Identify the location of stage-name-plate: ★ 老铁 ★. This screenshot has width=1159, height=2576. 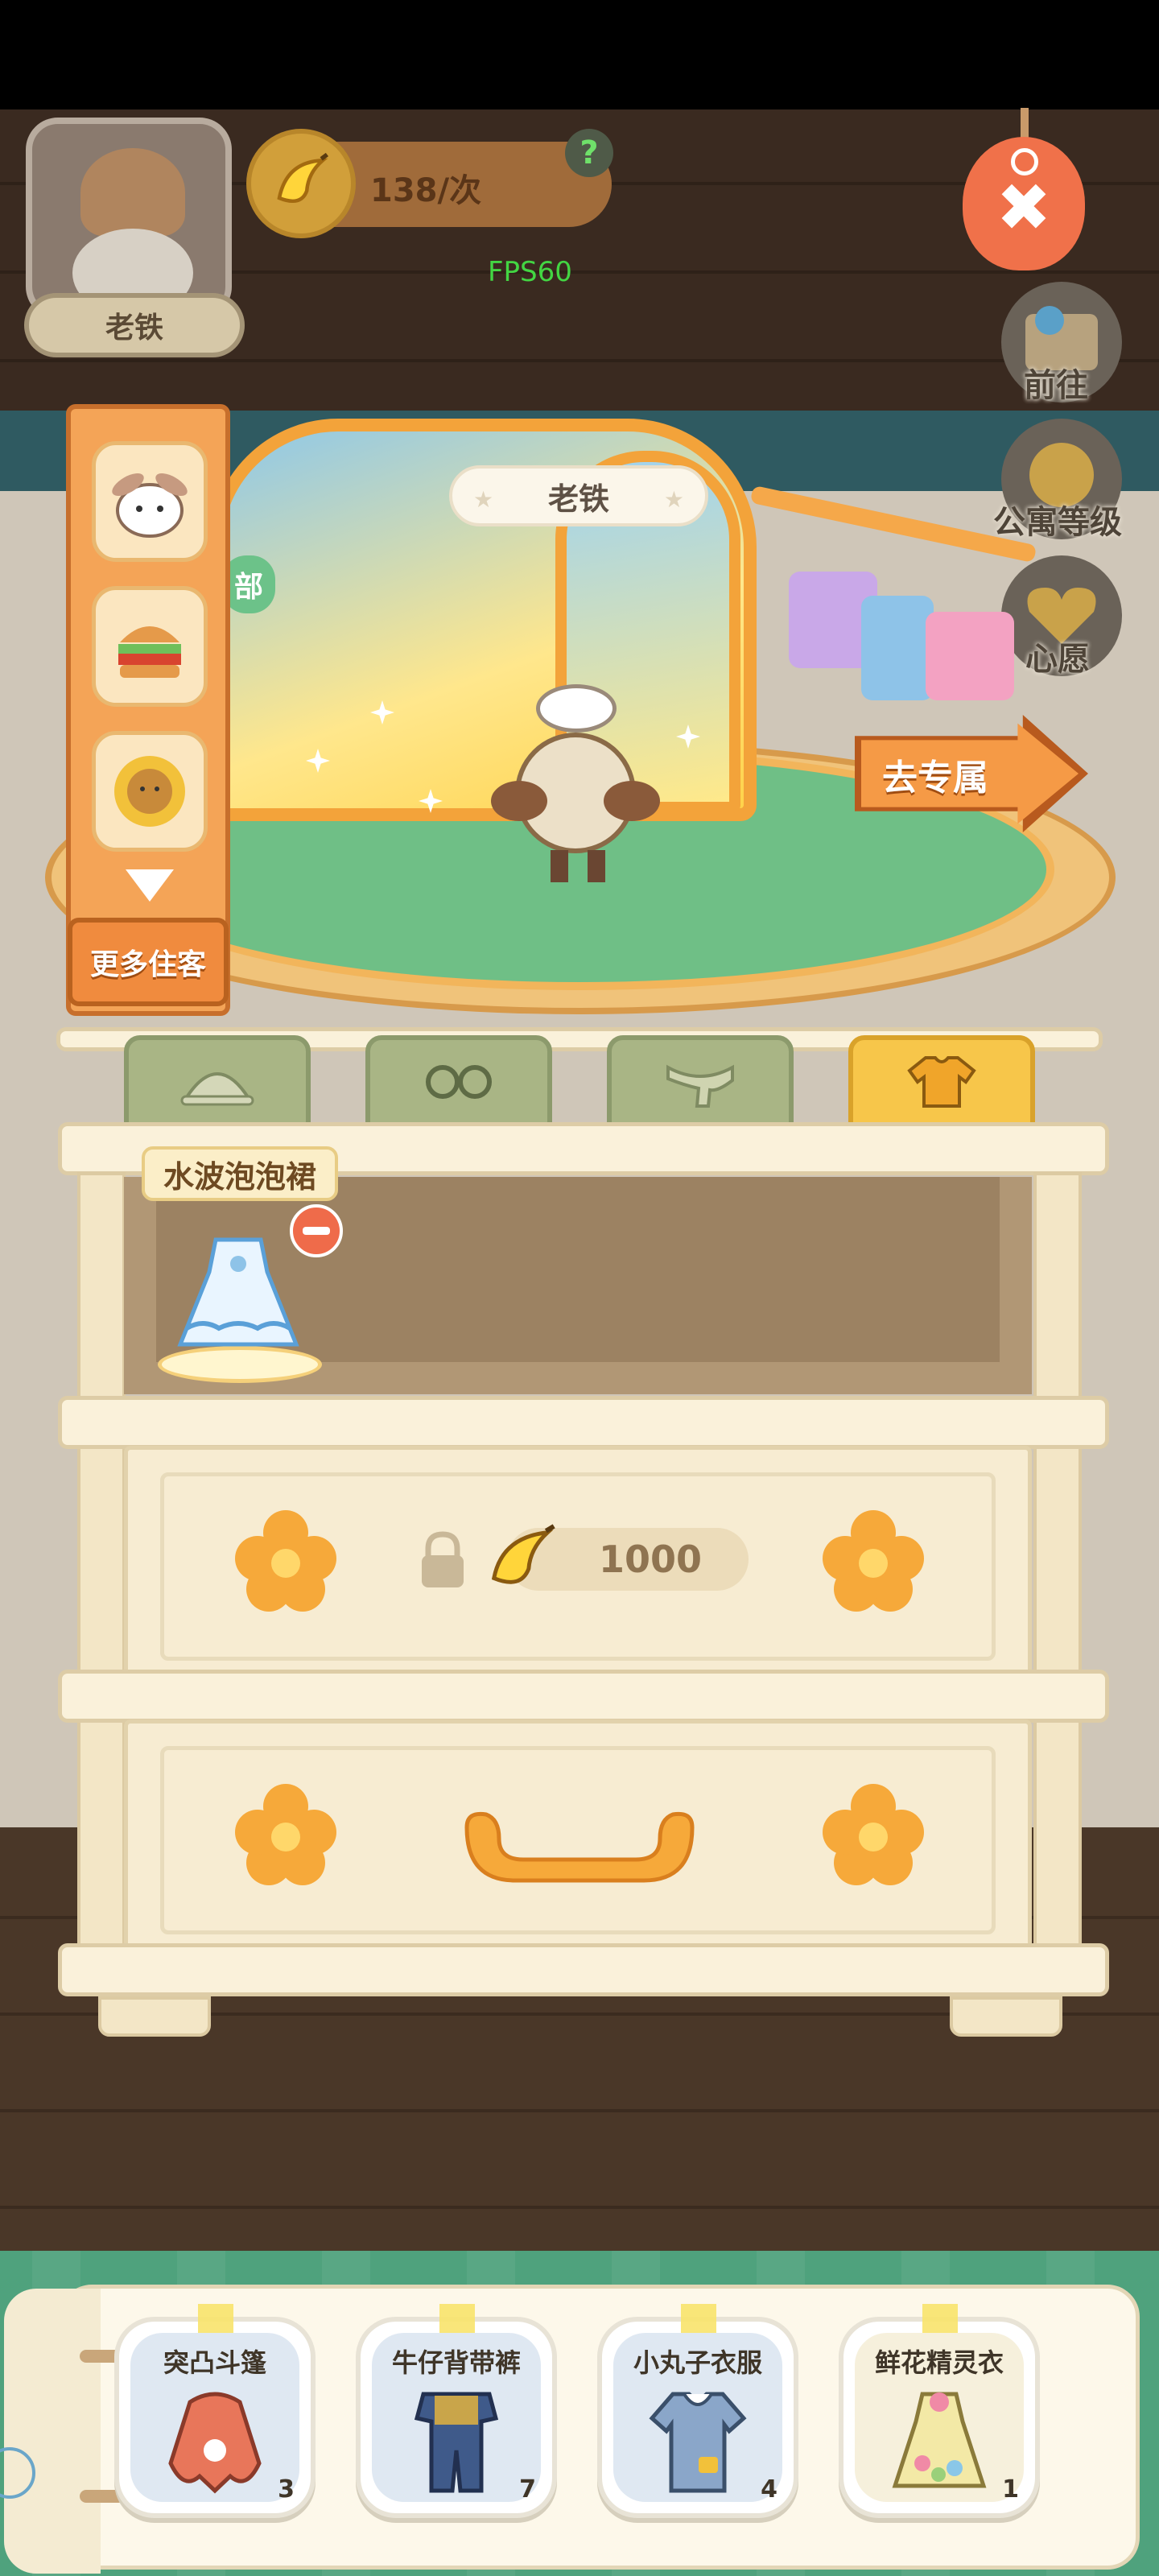
(578, 495).